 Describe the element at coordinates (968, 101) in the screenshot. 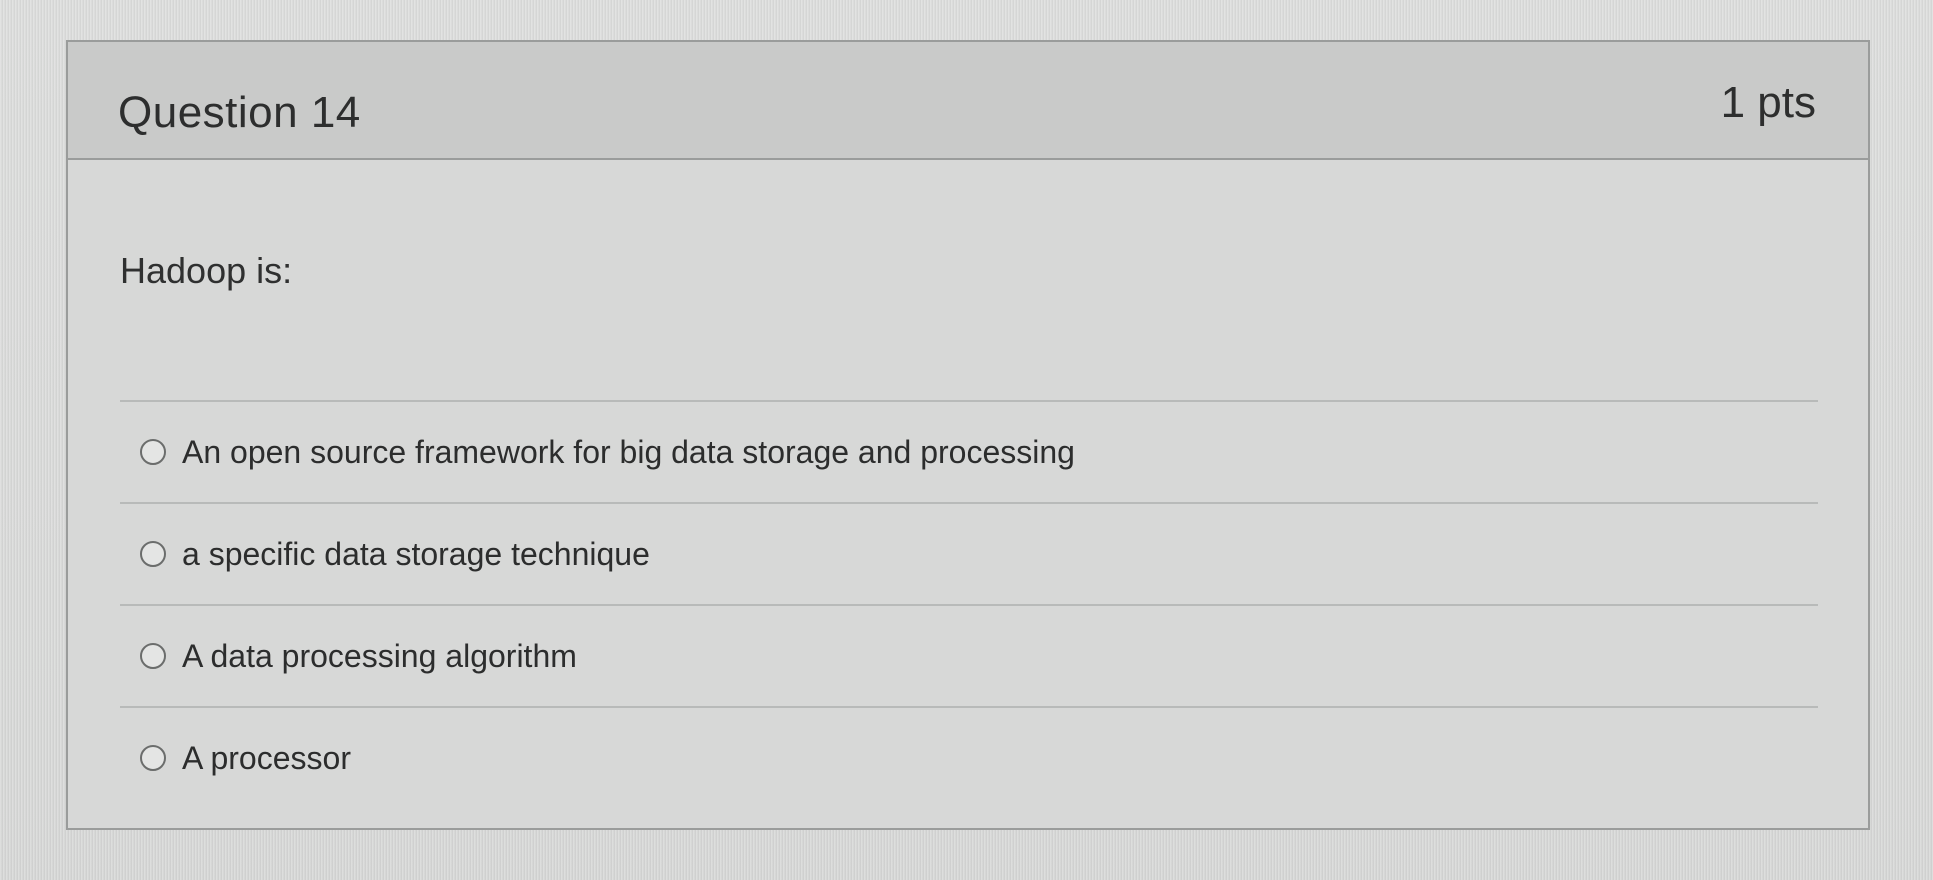

I see `question-header: Question 14 1 pts` at that location.